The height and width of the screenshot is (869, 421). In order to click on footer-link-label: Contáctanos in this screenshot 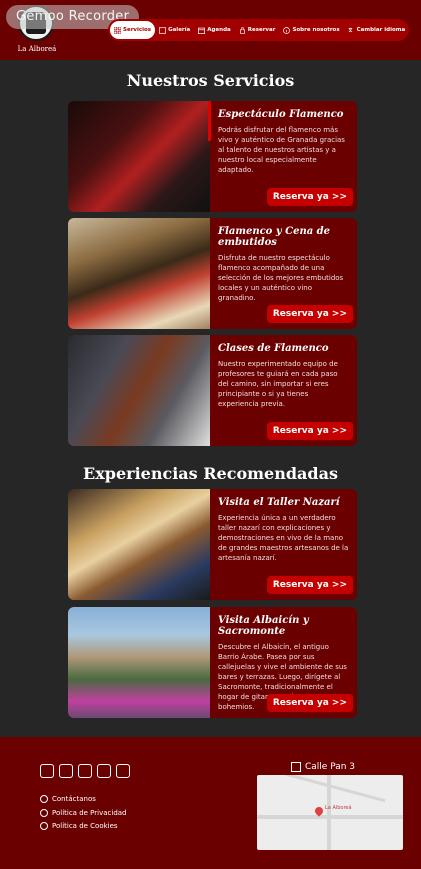, I will do `click(74, 799)`.